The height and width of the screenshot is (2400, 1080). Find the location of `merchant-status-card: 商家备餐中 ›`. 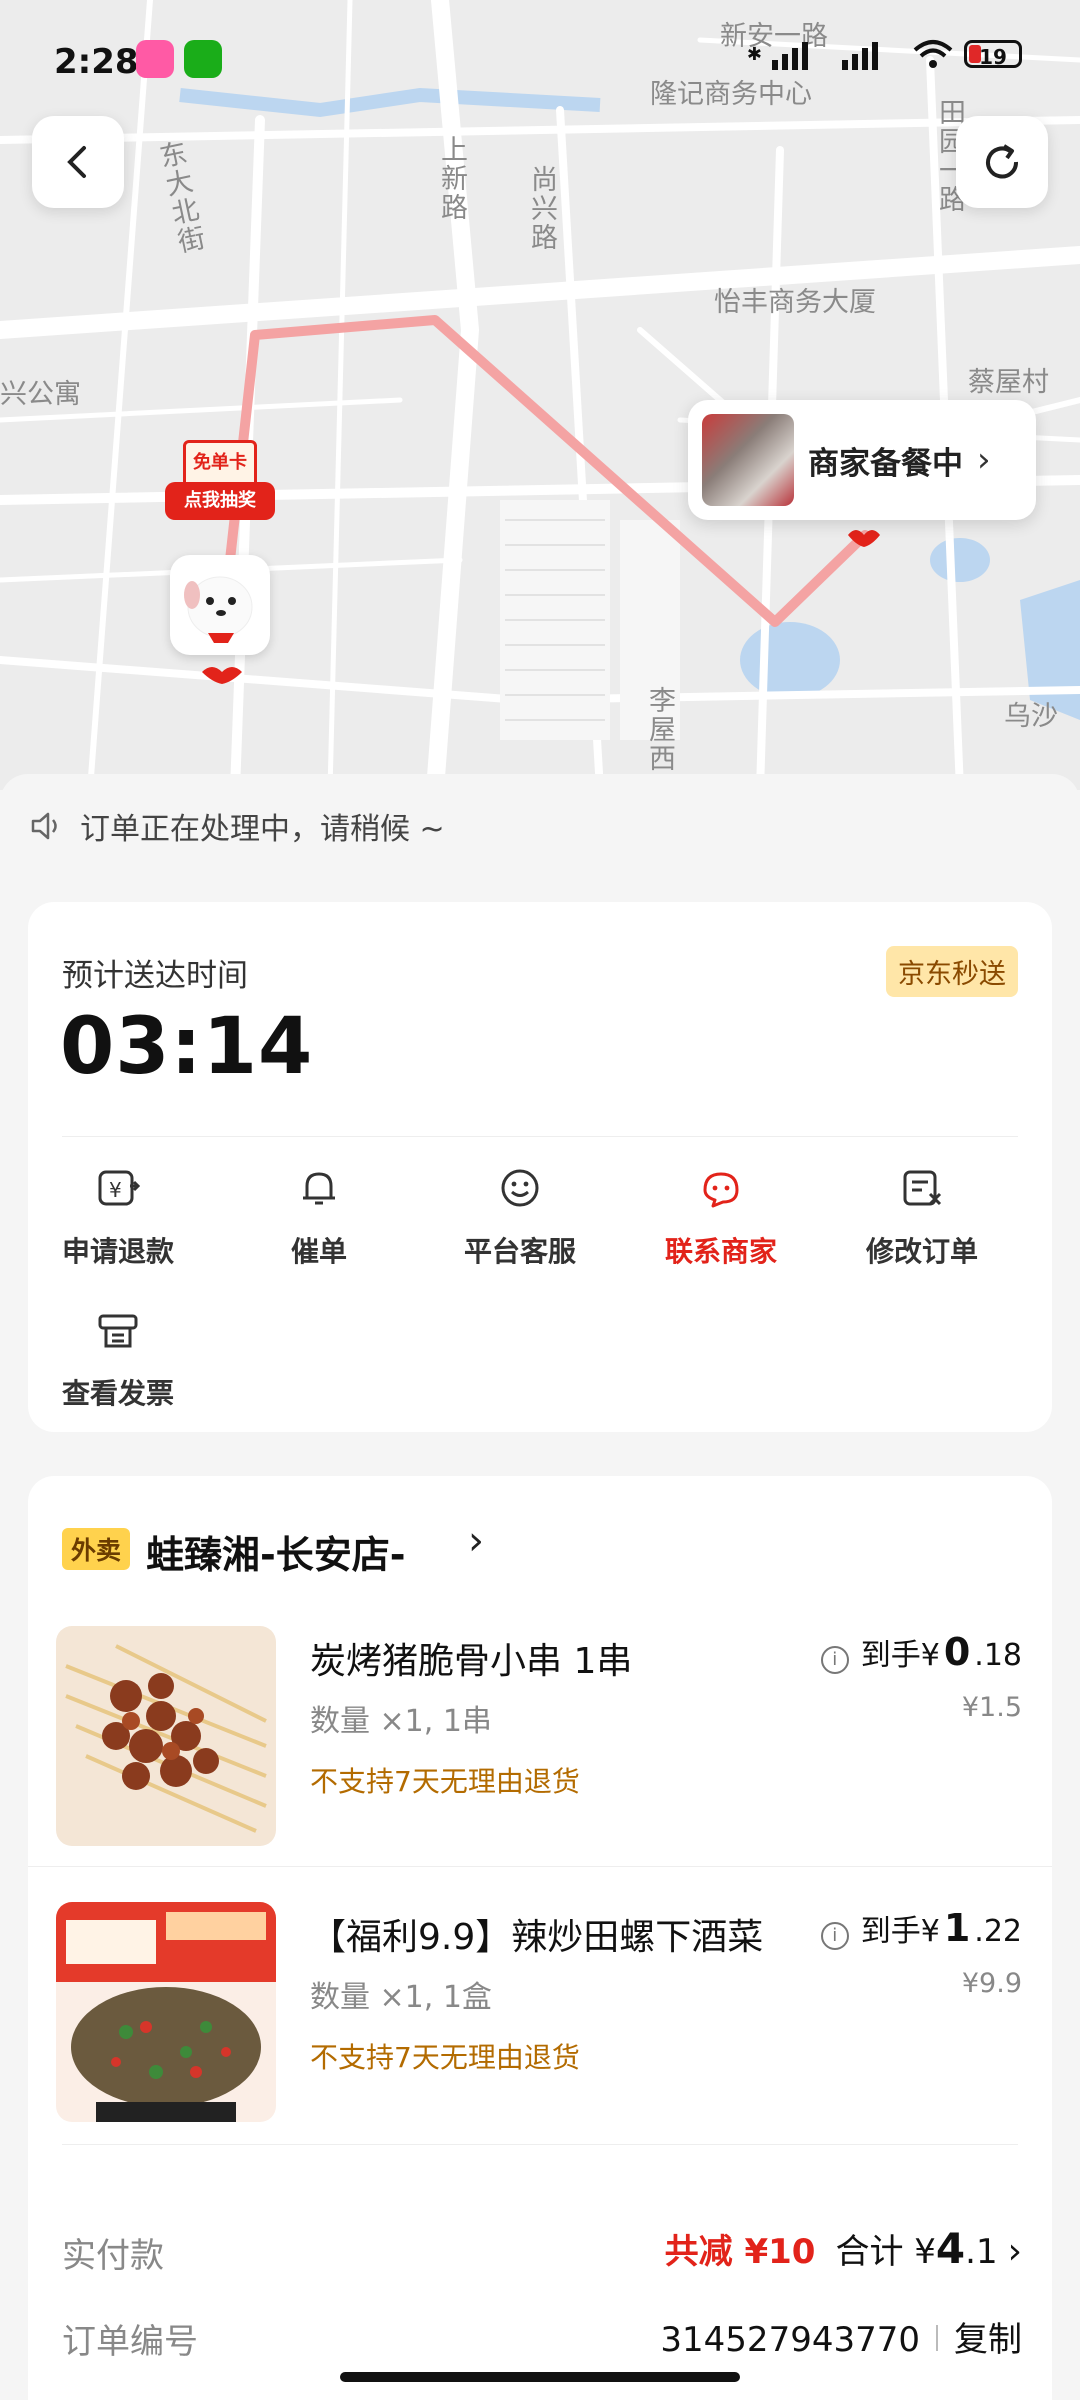

merchant-status-card: 商家备餐中 › is located at coordinates (862, 460).